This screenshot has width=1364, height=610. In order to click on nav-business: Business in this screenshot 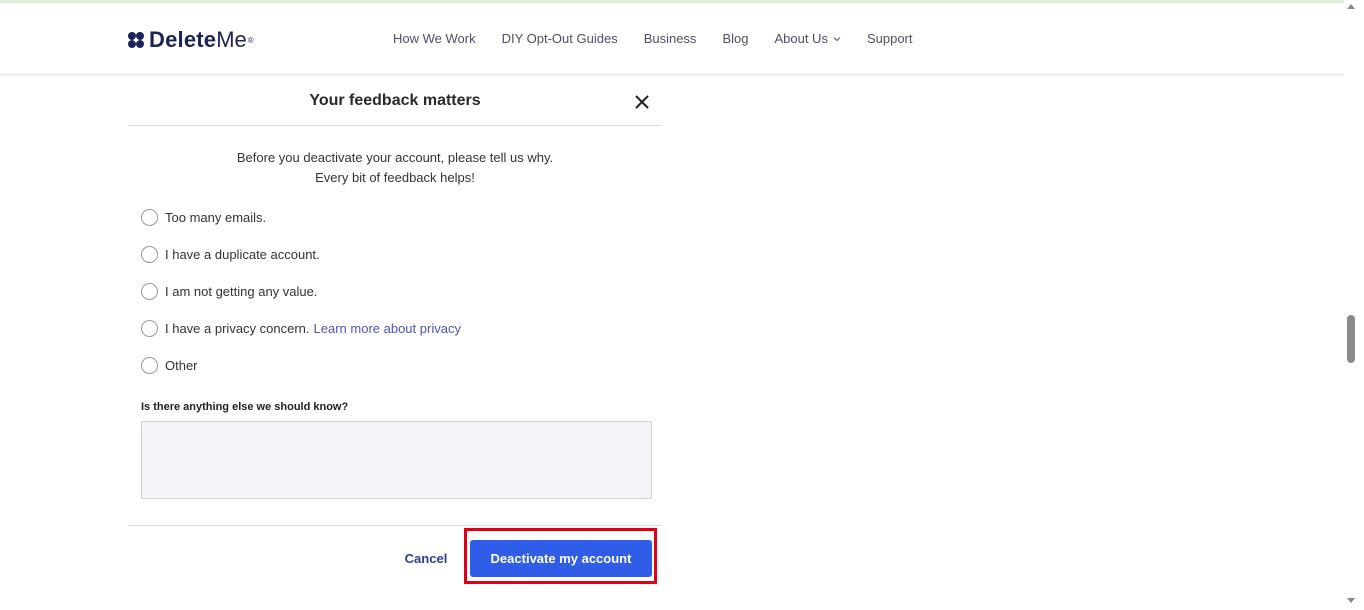, I will do `click(670, 38)`.